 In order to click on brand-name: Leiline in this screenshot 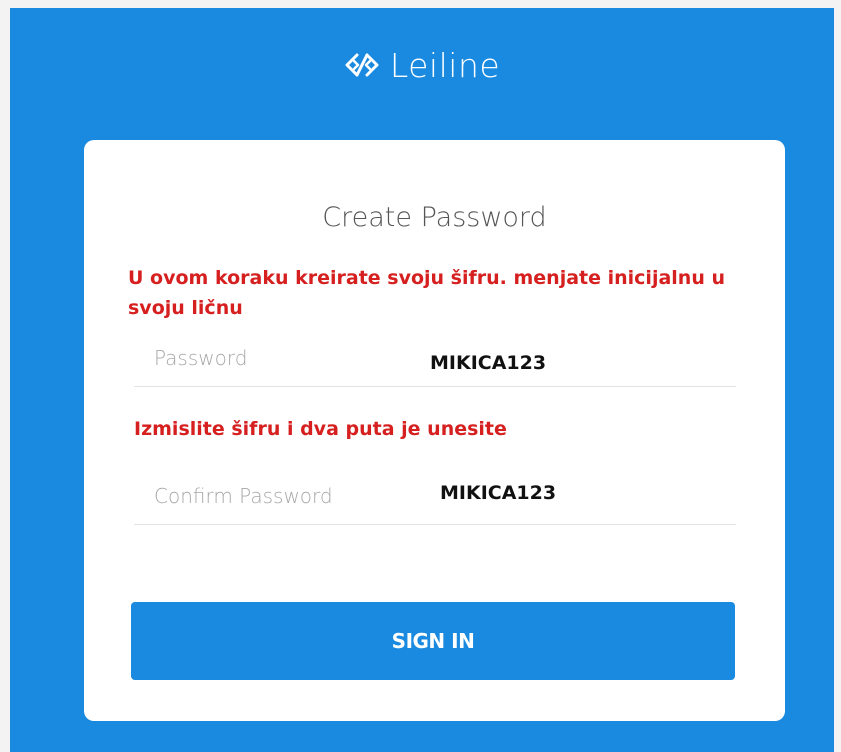, I will do `click(445, 65)`.